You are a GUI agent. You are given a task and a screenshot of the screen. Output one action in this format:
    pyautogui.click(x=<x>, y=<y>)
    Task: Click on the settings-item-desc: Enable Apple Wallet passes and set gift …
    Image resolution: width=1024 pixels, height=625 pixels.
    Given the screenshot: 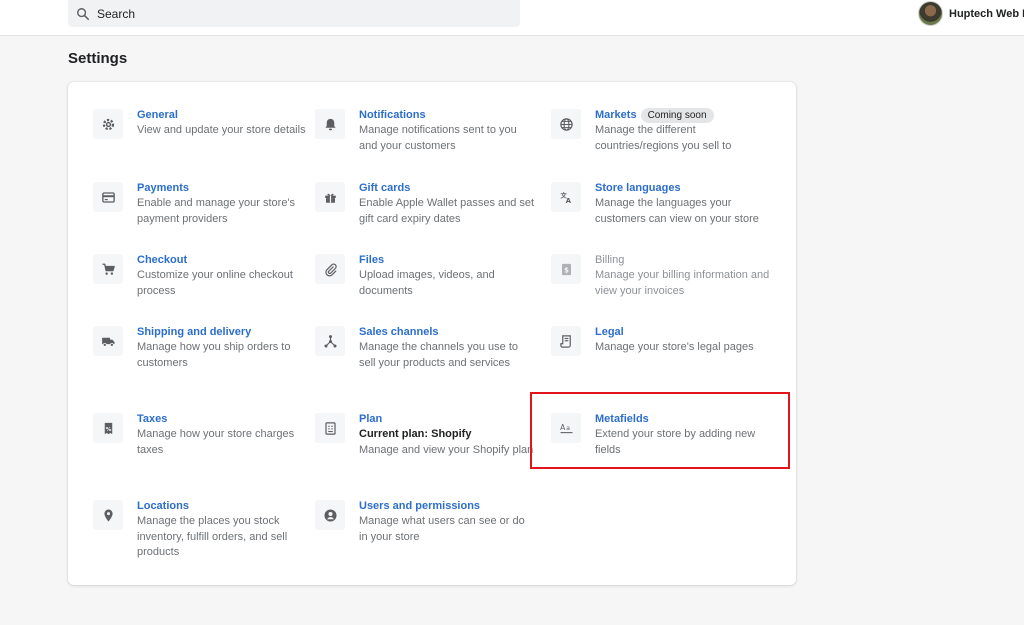 What is the action you would take?
    pyautogui.click(x=447, y=211)
    